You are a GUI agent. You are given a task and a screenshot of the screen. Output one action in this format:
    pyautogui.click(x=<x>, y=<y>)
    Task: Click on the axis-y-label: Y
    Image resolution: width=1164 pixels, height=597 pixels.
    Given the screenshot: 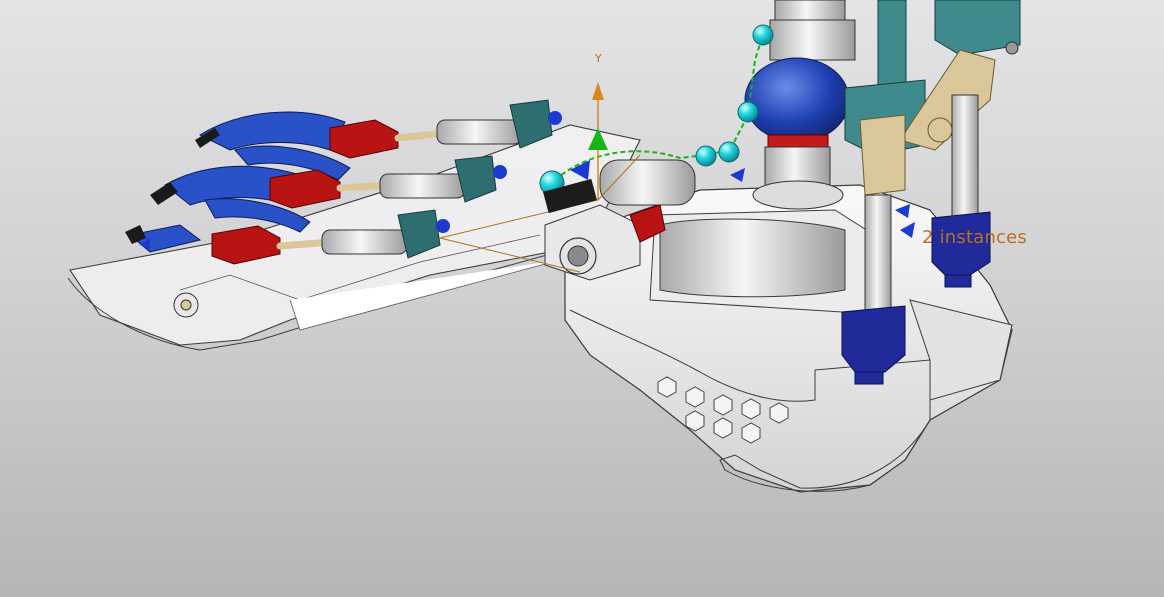 What is the action you would take?
    pyautogui.click(x=598, y=58)
    